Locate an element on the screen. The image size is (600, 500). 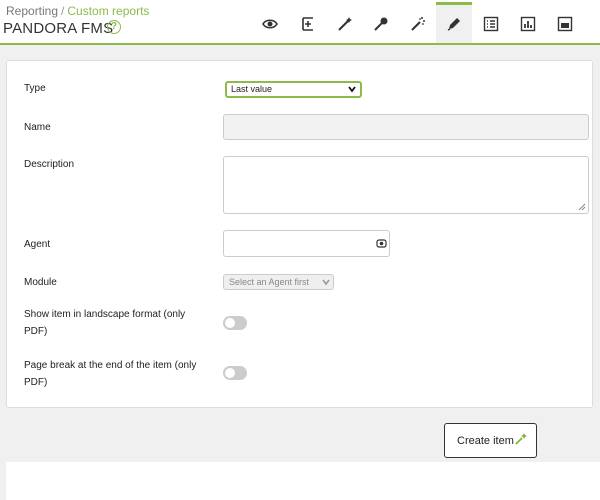
pin-icon is located at coordinates (381, 24).